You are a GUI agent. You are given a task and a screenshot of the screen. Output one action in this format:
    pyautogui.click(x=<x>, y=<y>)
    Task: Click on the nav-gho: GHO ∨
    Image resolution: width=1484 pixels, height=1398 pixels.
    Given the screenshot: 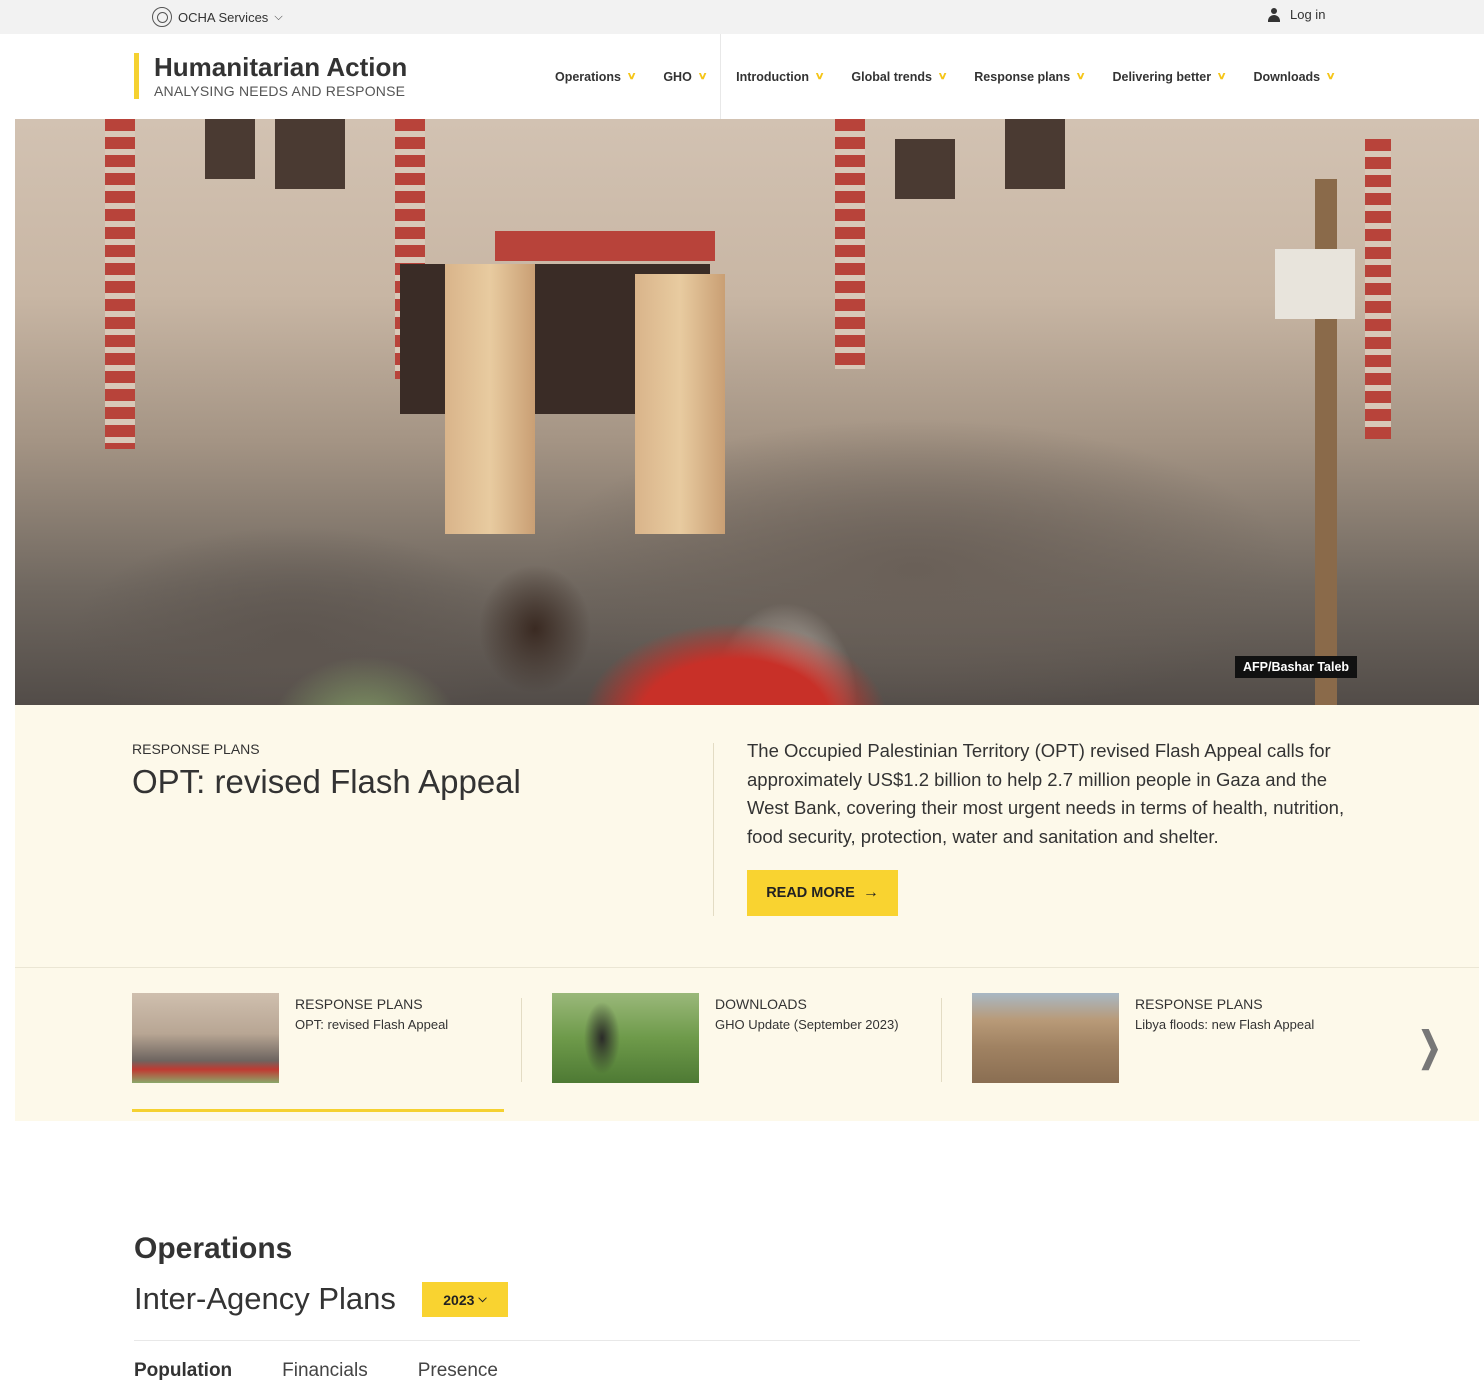 What is the action you would take?
    pyautogui.click(x=685, y=76)
    